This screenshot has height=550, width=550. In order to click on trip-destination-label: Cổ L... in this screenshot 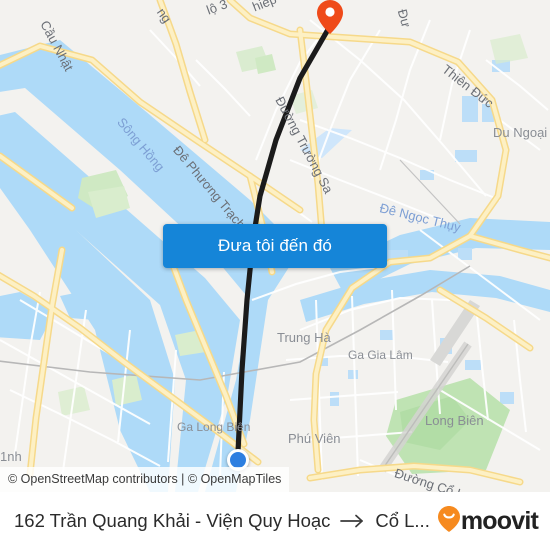, I will do `click(402, 520)`.